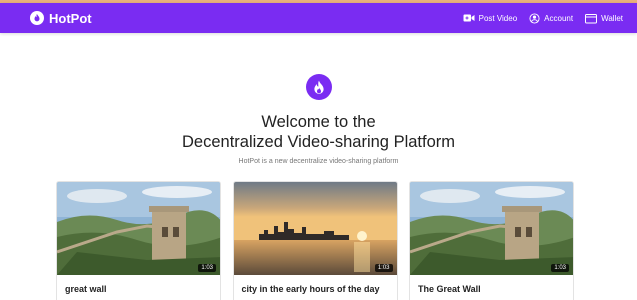  I want to click on brand-name: HotPot, so click(70, 18).